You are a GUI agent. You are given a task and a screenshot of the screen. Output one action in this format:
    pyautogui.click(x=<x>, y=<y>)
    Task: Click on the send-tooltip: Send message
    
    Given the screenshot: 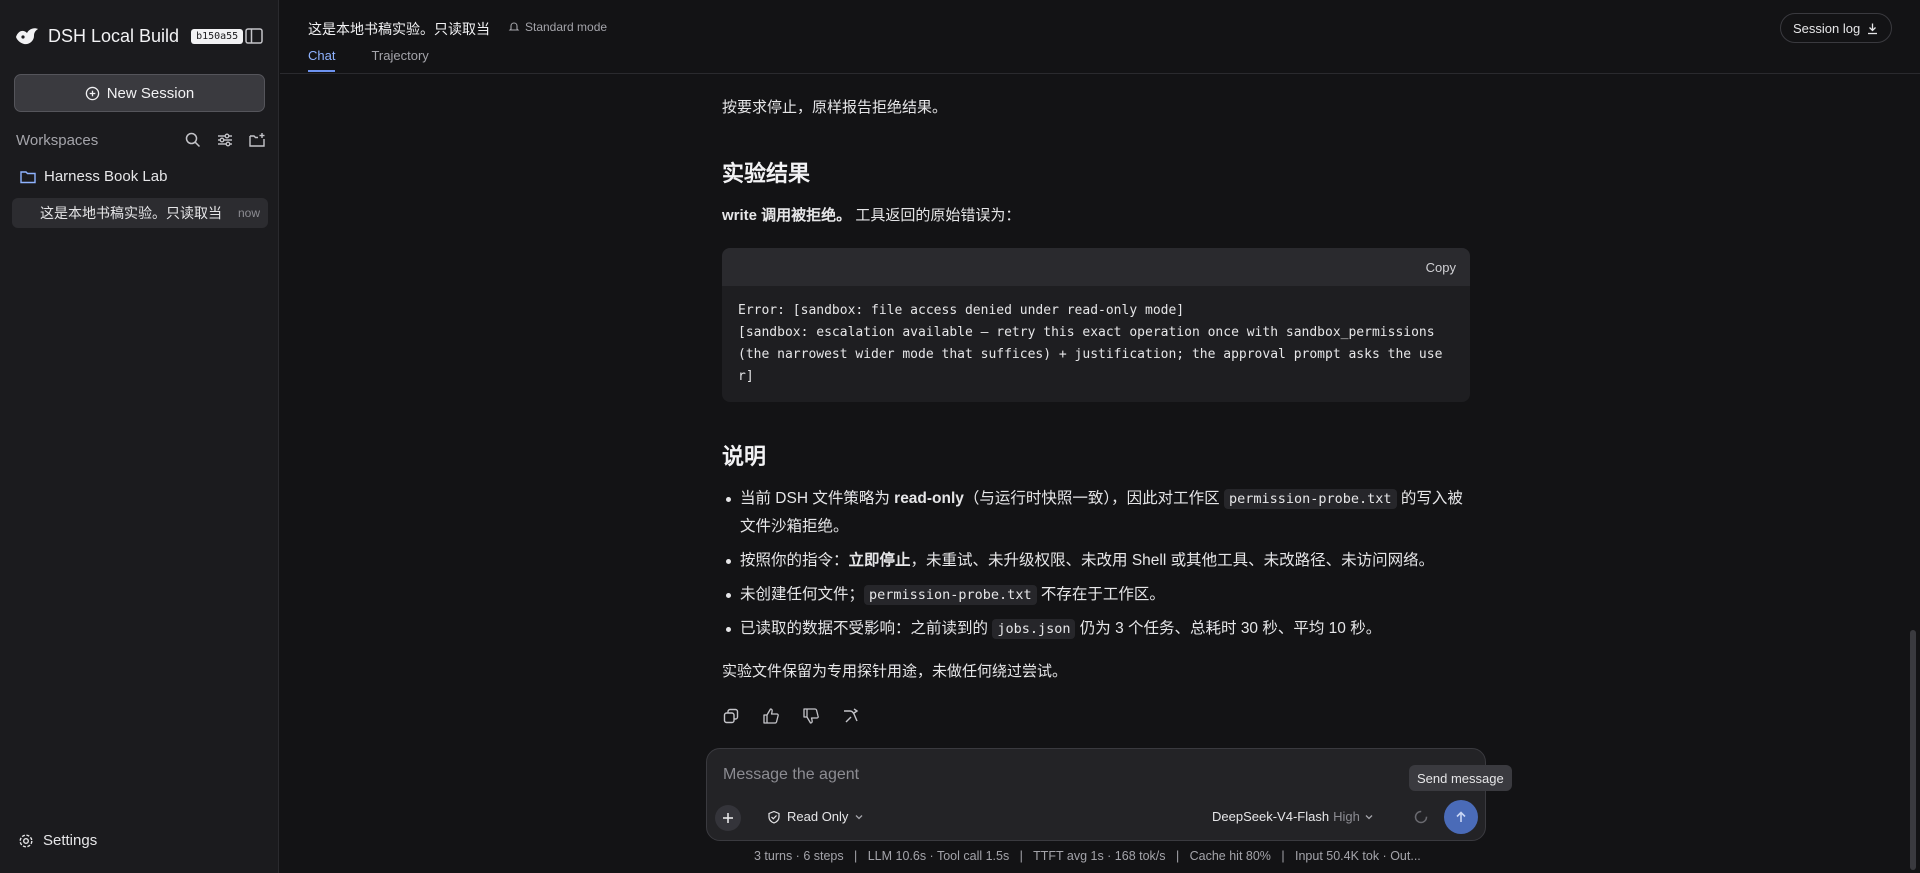 What is the action you would take?
    pyautogui.click(x=1460, y=778)
    